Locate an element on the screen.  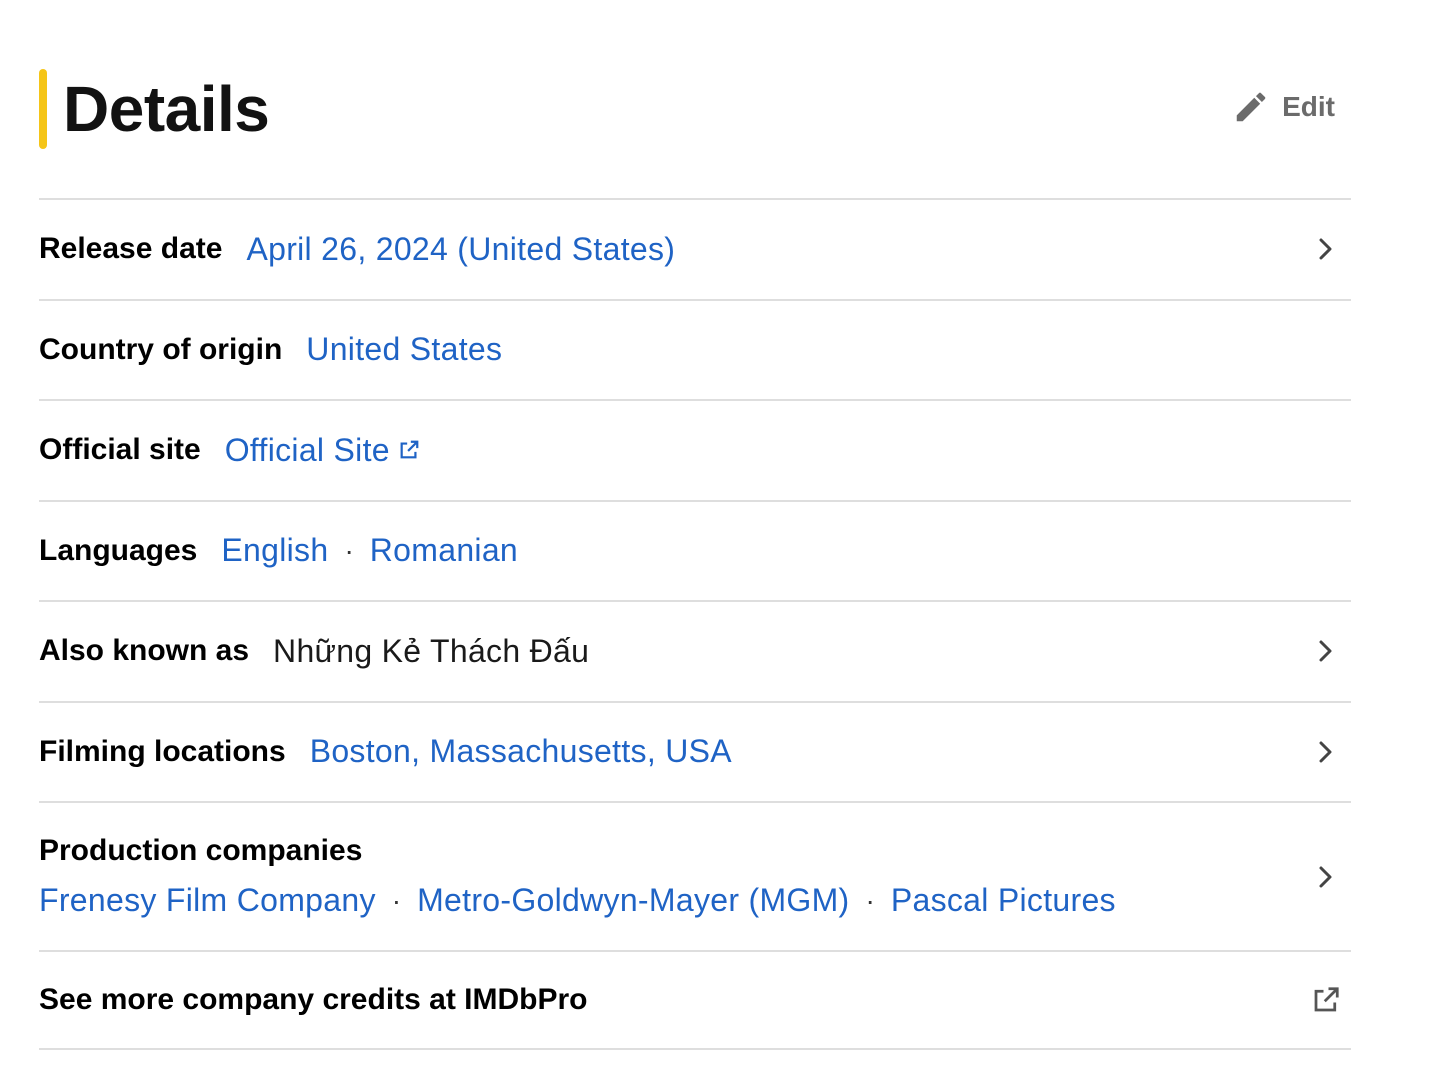
aka-value: Những Kẻ Thách Đấu is located at coordinates (431, 650).